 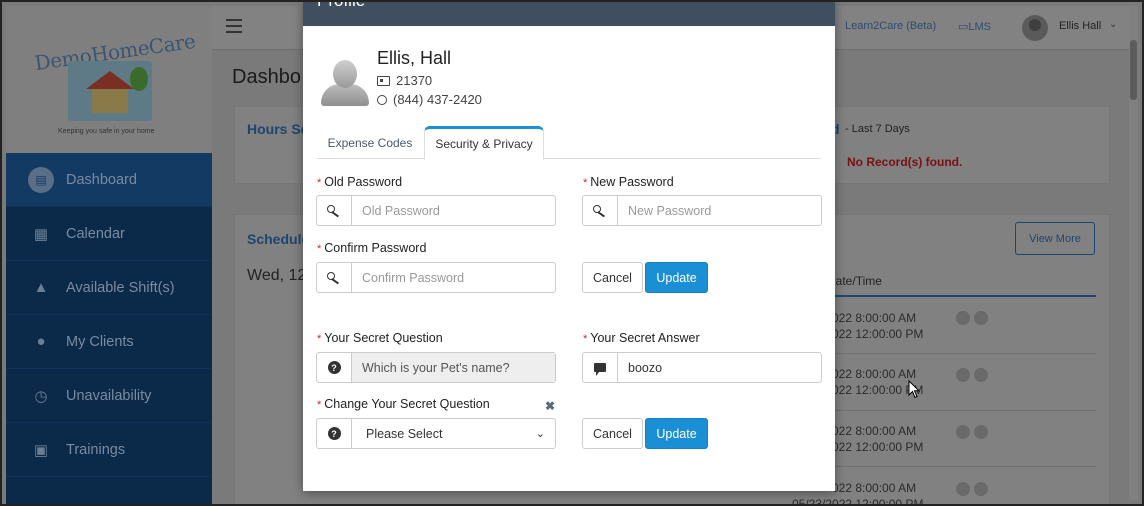 I want to click on row-start-time: 022 8:00:00 AM, so click(x=874, y=431).